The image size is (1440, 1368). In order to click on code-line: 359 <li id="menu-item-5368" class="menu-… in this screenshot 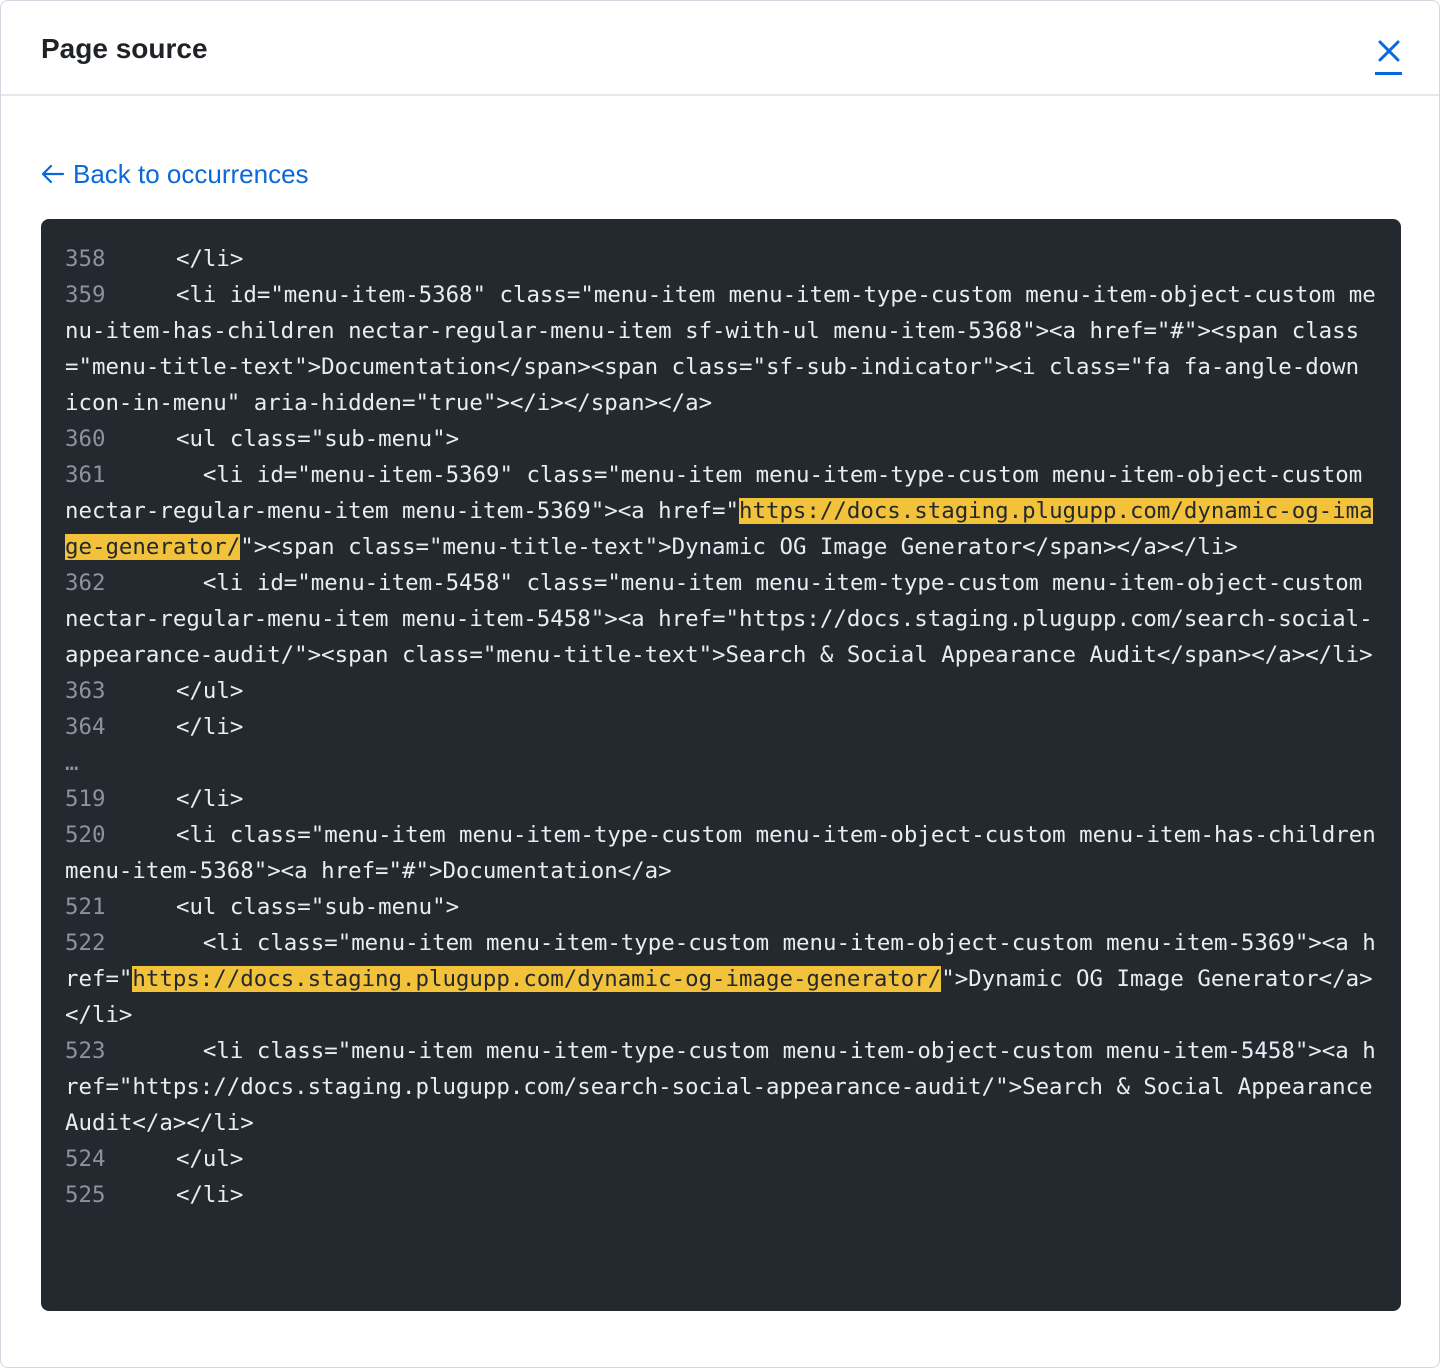, I will do `click(721, 349)`.